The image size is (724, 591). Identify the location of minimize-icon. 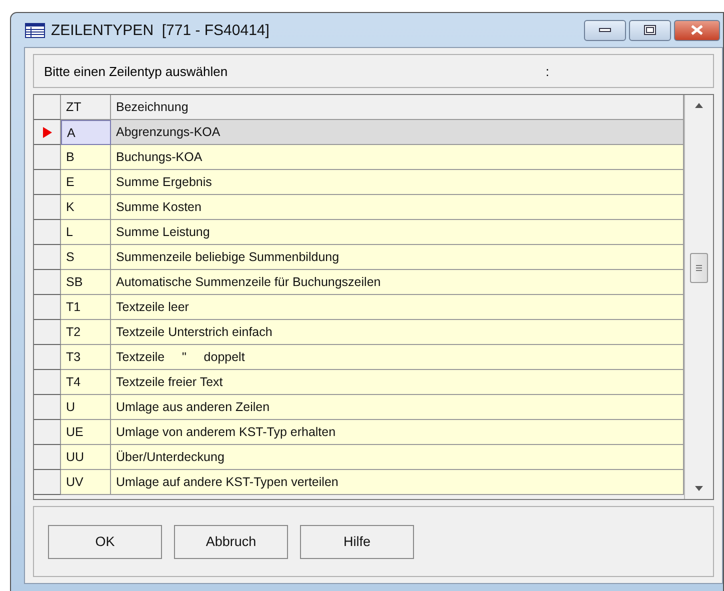
(605, 30).